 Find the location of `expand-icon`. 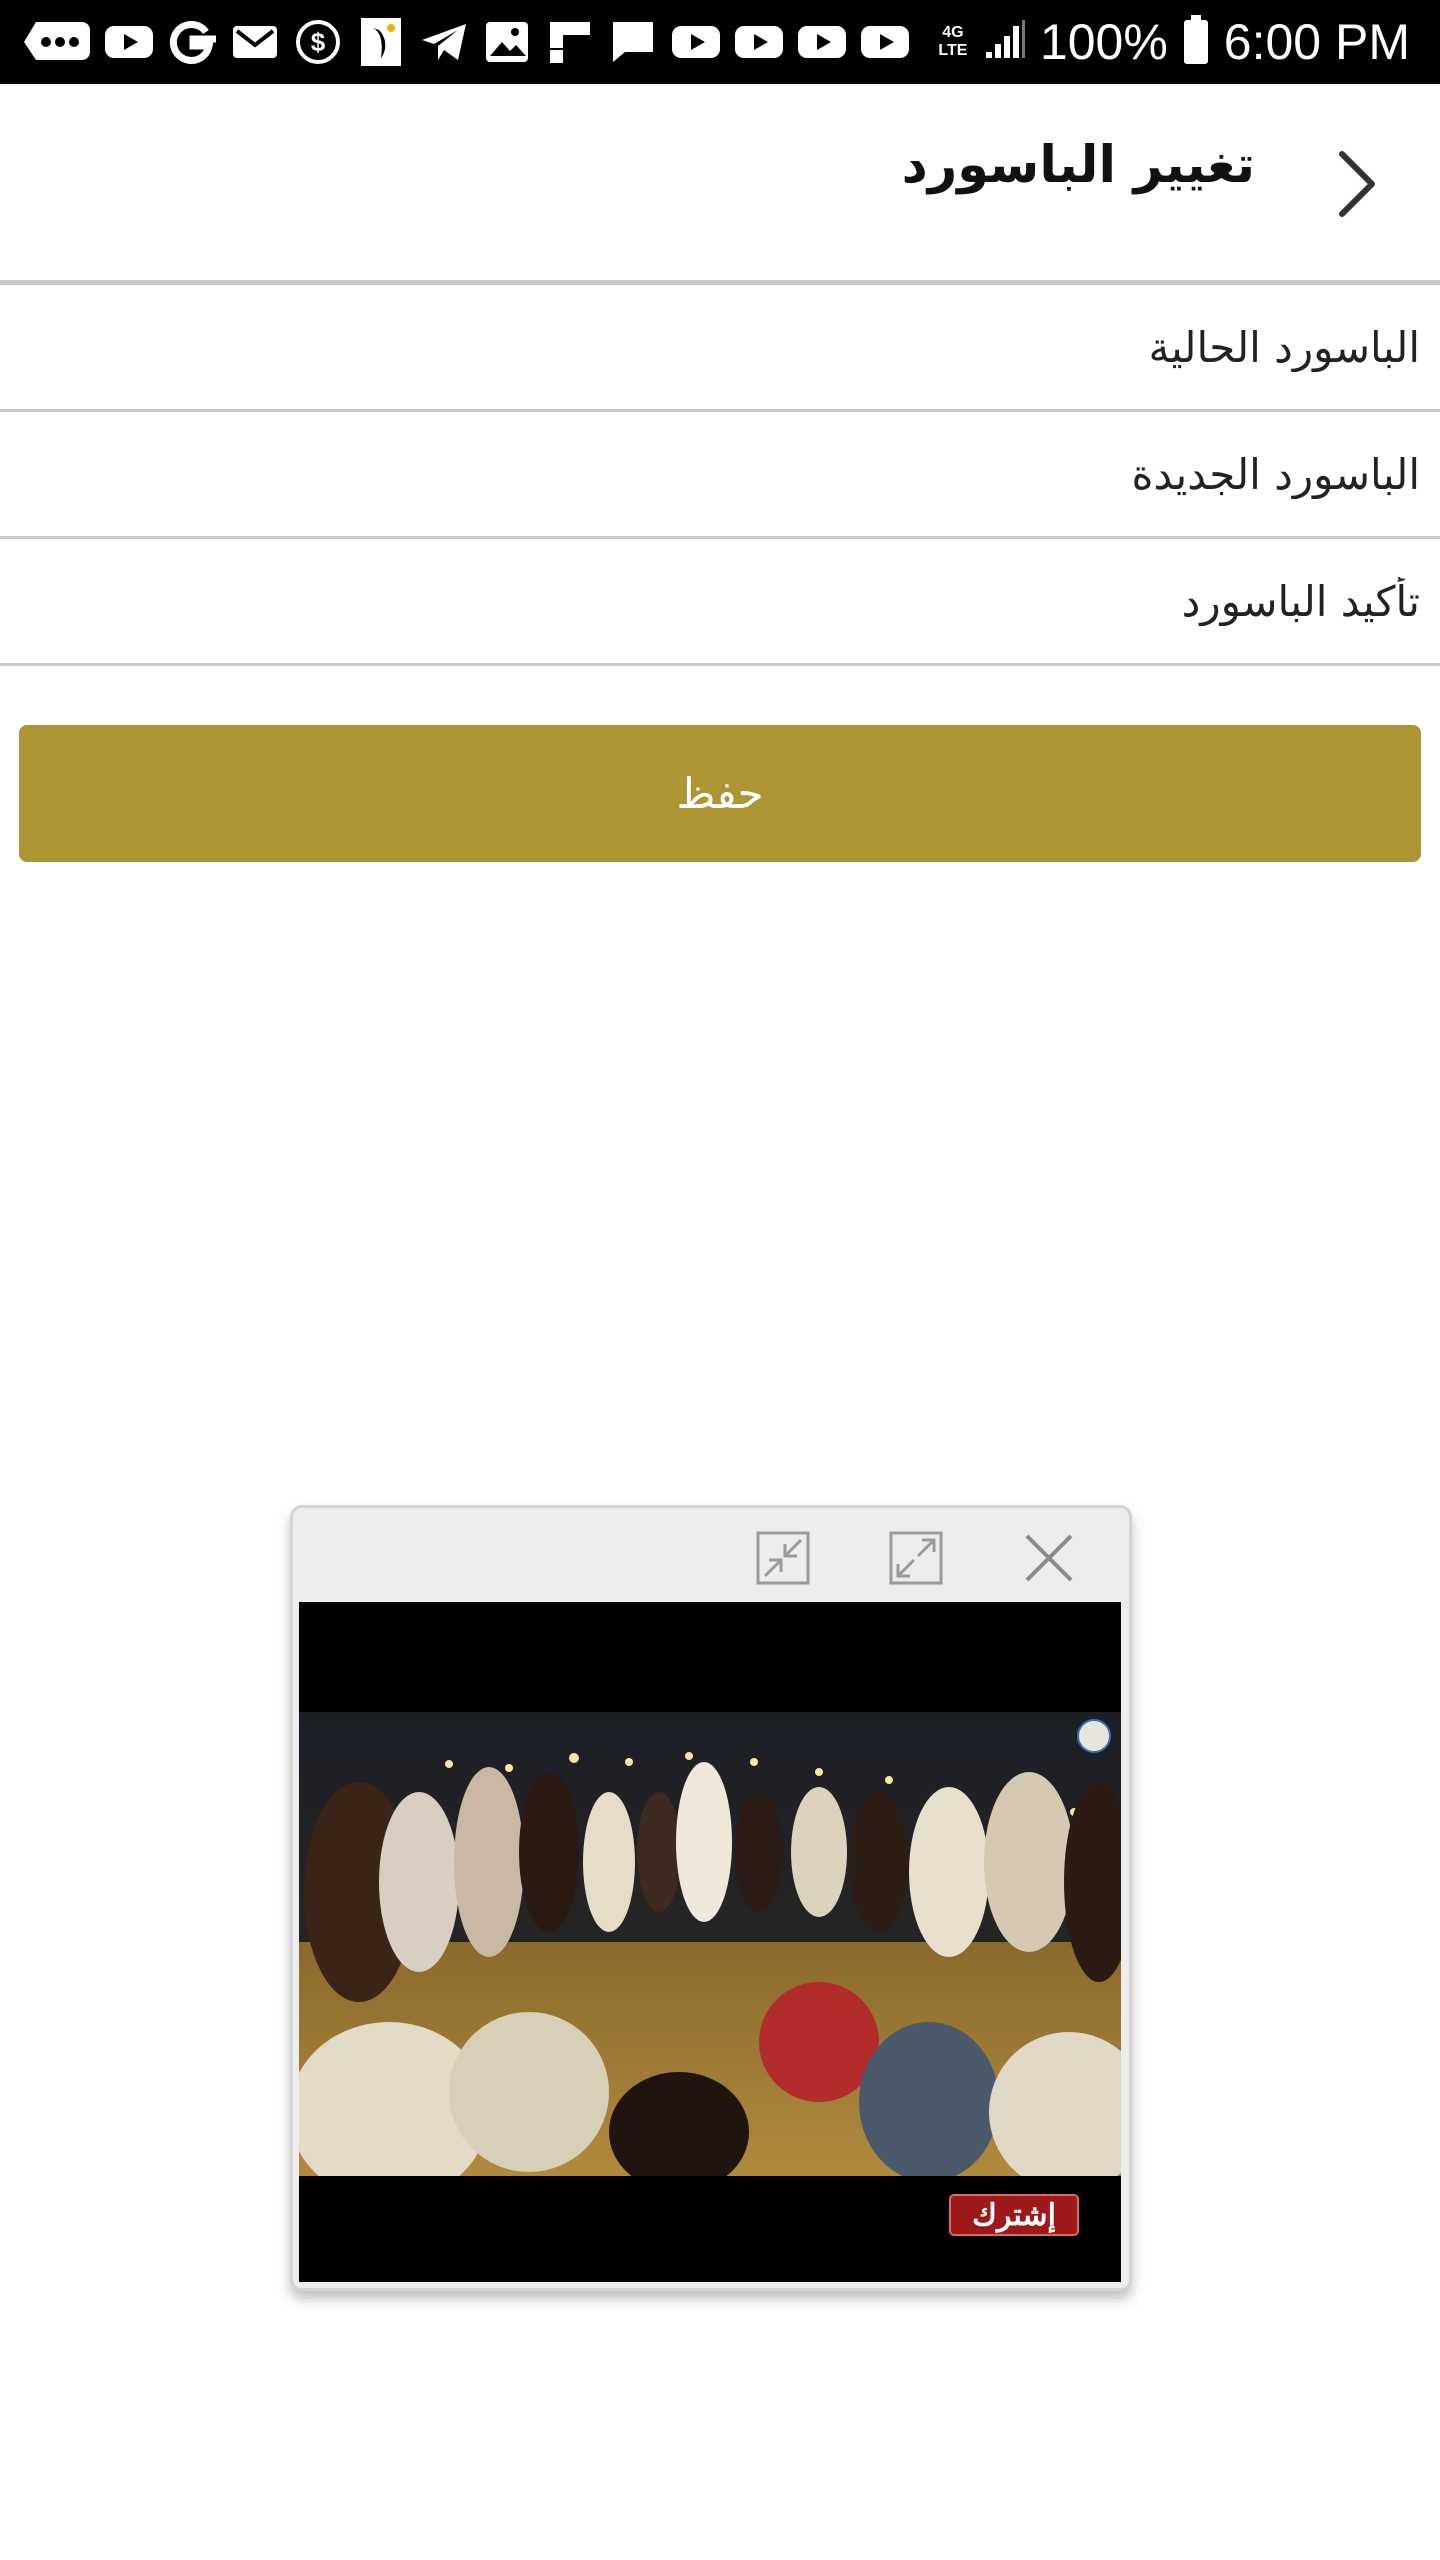

expand-icon is located at coordinates (916, 1558).